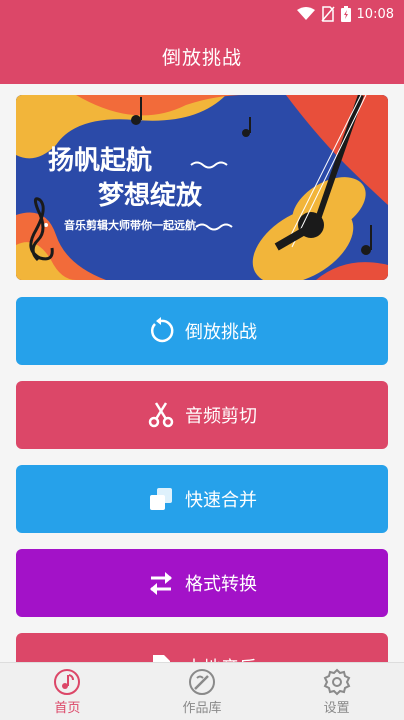 The image size is (404, 720). Describe the element at coordinates (327, 14) in the screenshot. I see `no-sim-icon` at that location.